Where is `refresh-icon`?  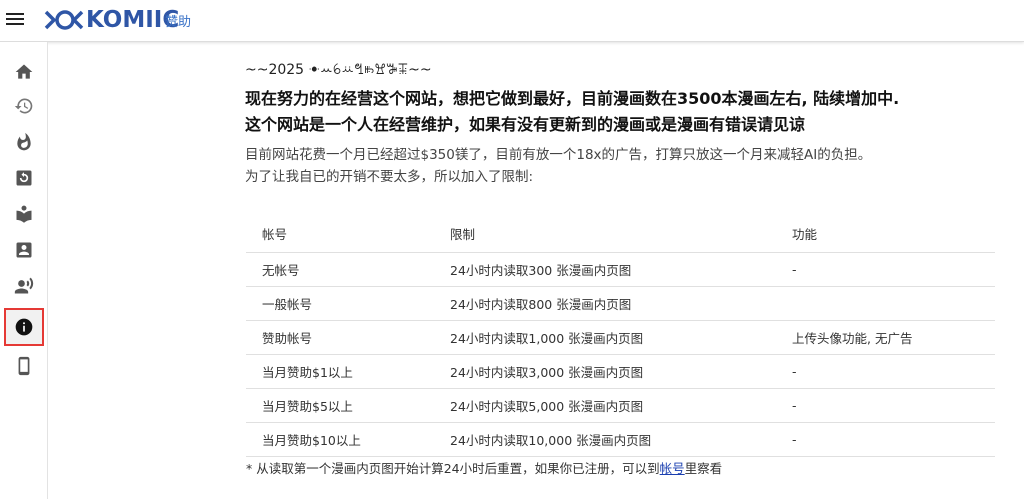
refresh-icon is located at coordinates (24, 178).